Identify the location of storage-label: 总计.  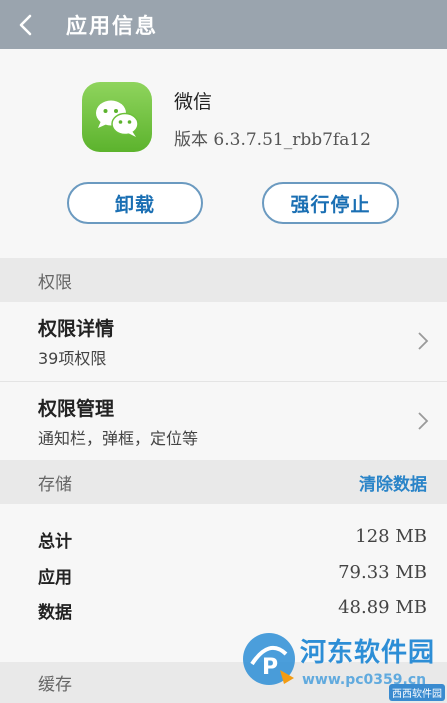
(55, 542).